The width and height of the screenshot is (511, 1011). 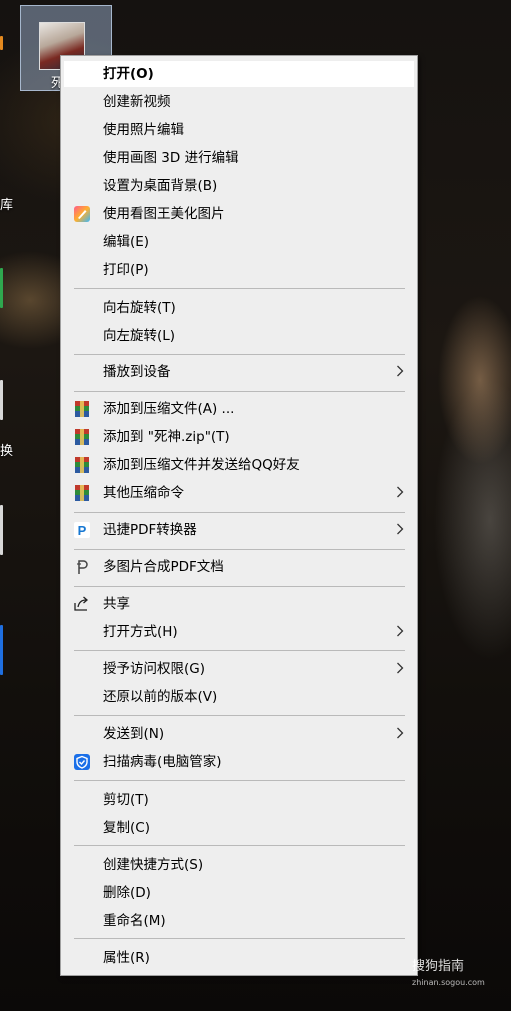 What do you see at coordinates (126, 270) in the screenshot?
I see `menu-item-label: 打印(P)` at bounding box center [126, 270].